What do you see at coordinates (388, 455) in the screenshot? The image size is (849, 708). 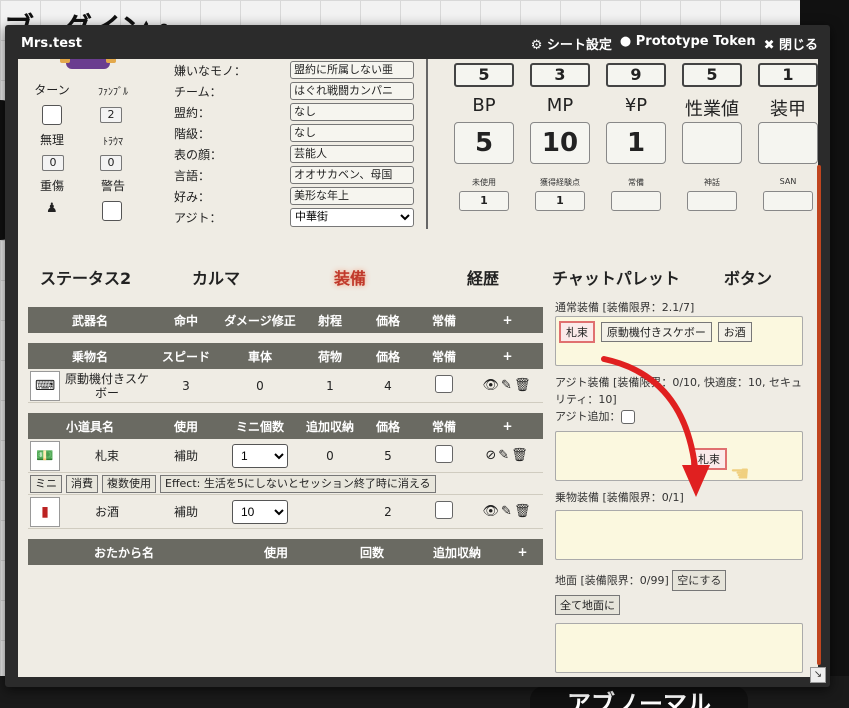 I see `gadget-price: 5` at bounding box center [388, 455].